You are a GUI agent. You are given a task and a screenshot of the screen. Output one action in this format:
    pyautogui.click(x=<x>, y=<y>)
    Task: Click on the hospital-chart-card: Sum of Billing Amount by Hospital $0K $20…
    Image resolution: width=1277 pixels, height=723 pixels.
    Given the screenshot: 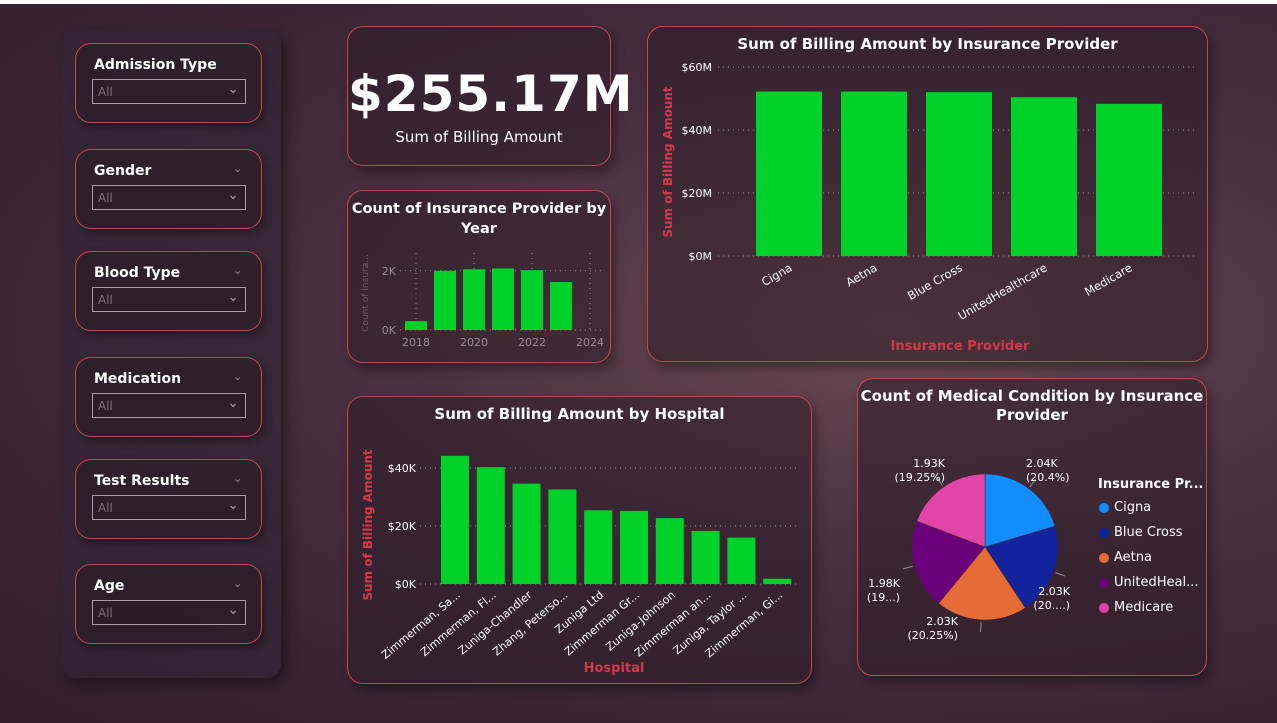 What is the action you would take?
    pyautogui.click(x=579, y=540)
    